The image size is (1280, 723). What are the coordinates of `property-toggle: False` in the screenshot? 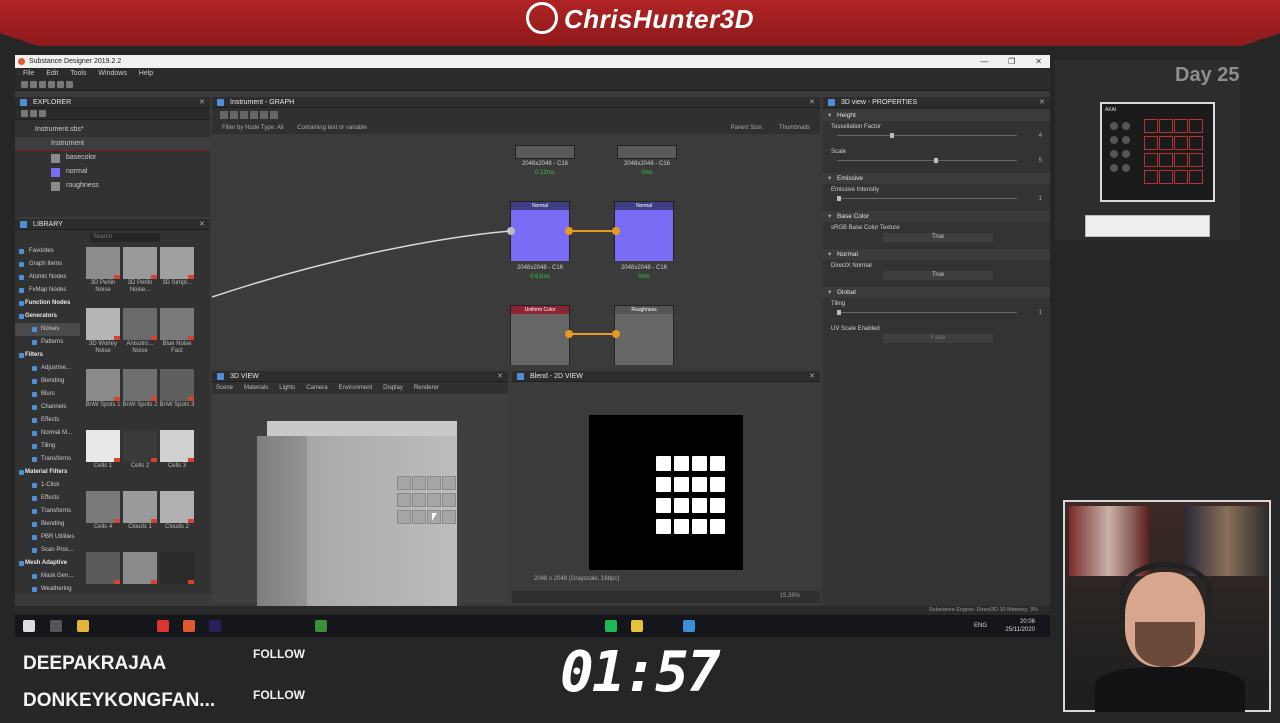 It's located at (938, 338).